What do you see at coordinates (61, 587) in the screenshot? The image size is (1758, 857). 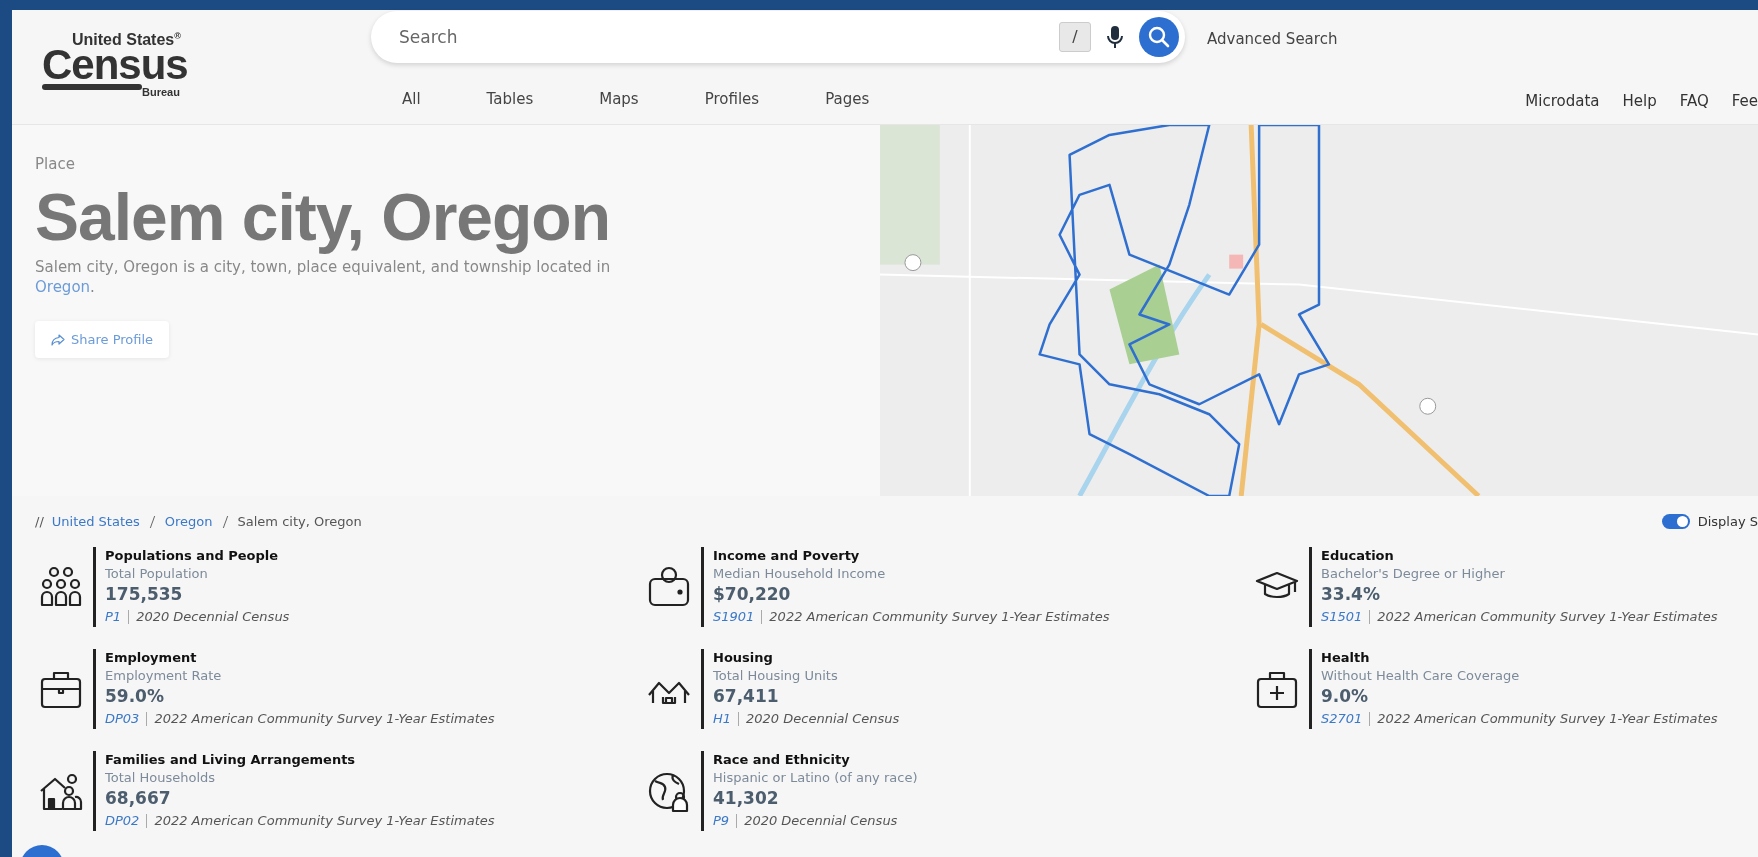 I see `people-icon` at bounding box center [61, 587].